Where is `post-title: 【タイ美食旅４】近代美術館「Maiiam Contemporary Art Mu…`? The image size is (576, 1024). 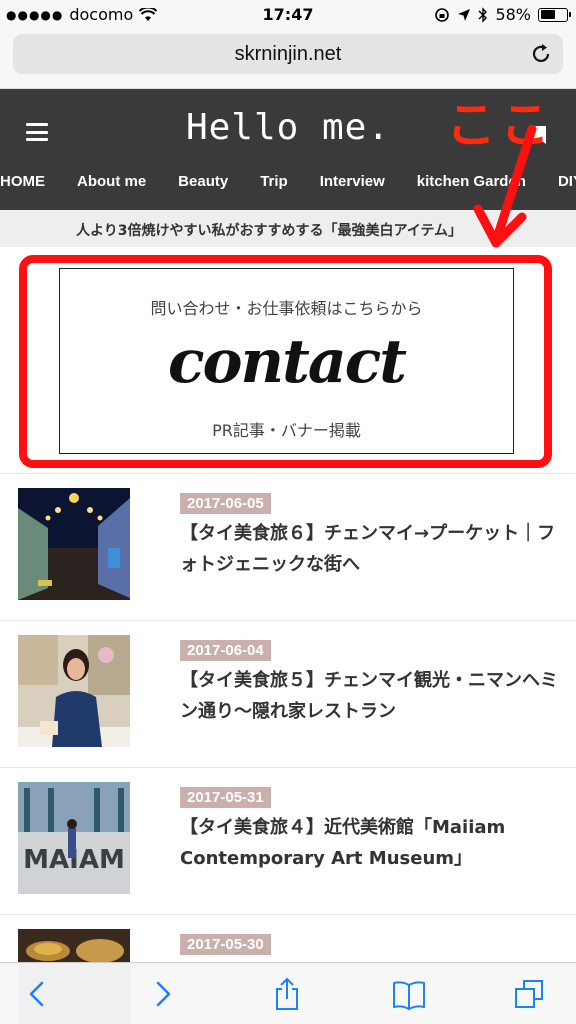 post-title: 【タイ美食旅４】近代美術館「Maiiam Contemporary Art Mu… is located at coordinates (370, 843).